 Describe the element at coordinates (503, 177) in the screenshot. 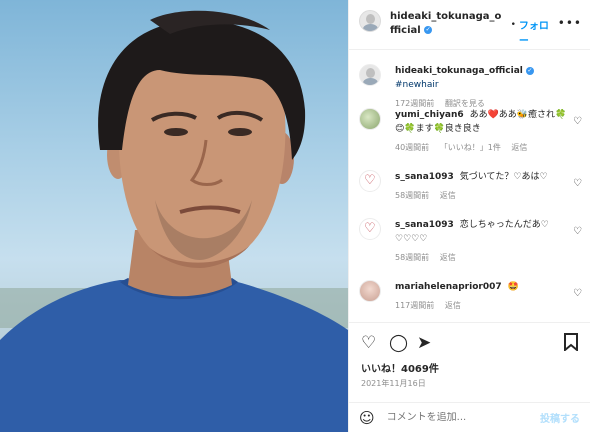

I see `comment-text: 気づいてた？♡あは♡` at that location.